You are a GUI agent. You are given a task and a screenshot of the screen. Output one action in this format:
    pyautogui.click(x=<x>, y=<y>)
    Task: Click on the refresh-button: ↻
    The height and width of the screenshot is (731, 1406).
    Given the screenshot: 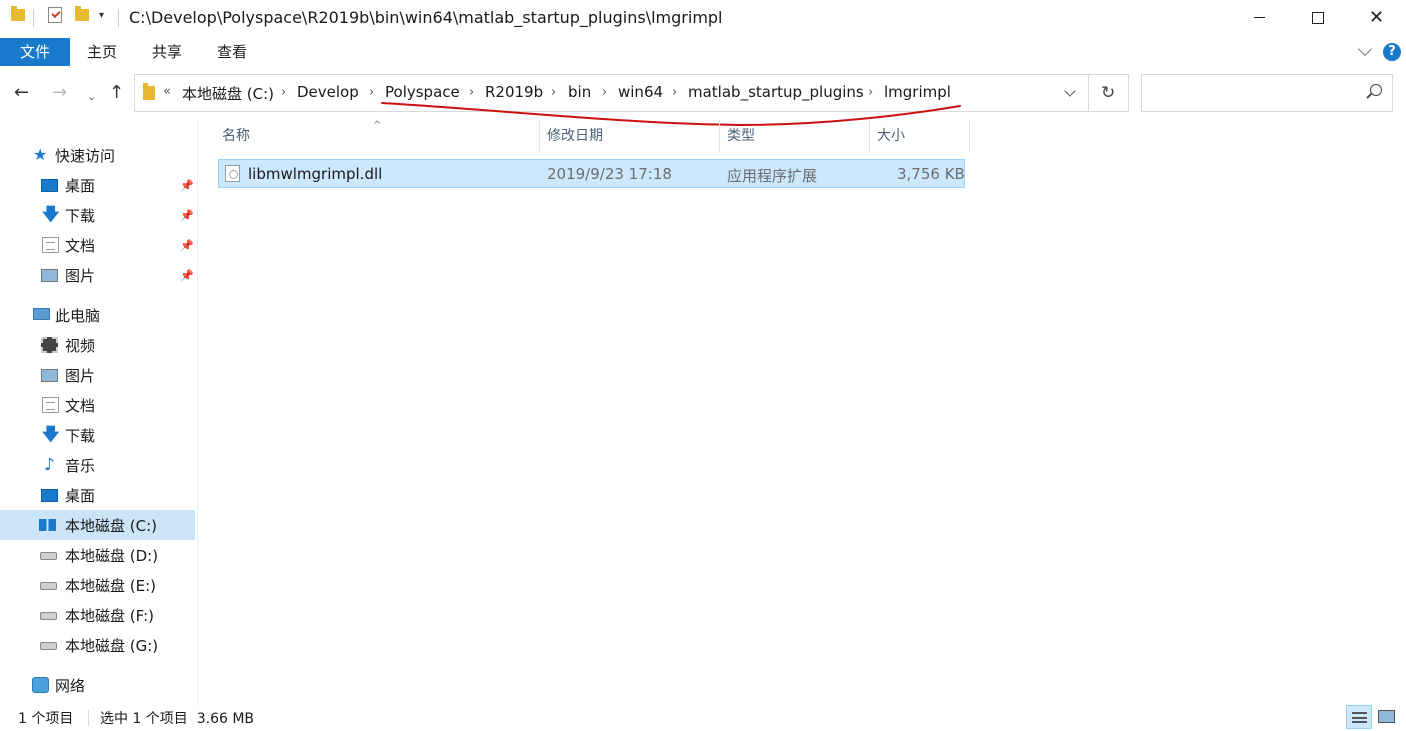 What is the action you would take?
    pyautogui.click(x=1109, y=93)
    